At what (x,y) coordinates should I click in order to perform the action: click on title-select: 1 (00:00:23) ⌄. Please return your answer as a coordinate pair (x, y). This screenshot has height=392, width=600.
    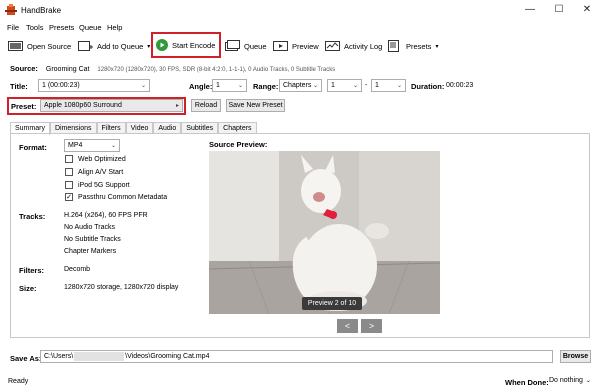
    Looking at the image, I should click on (94, 85).